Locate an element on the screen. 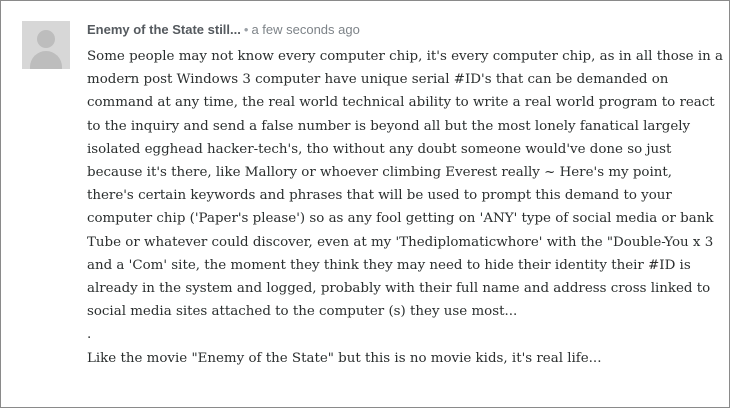 The image size is (730, 408). avatar-body-shape is located at coordinates (46, 60).